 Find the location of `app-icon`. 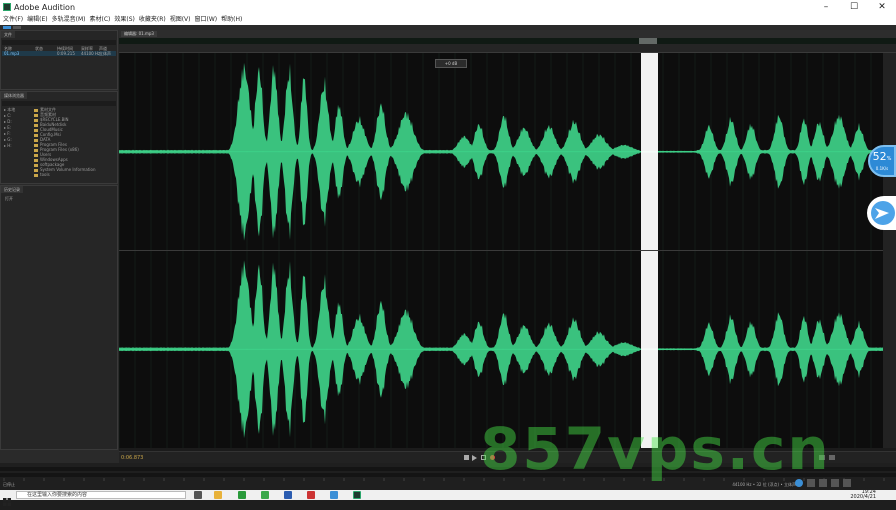

app-icon is located at coordinates (288, 495).